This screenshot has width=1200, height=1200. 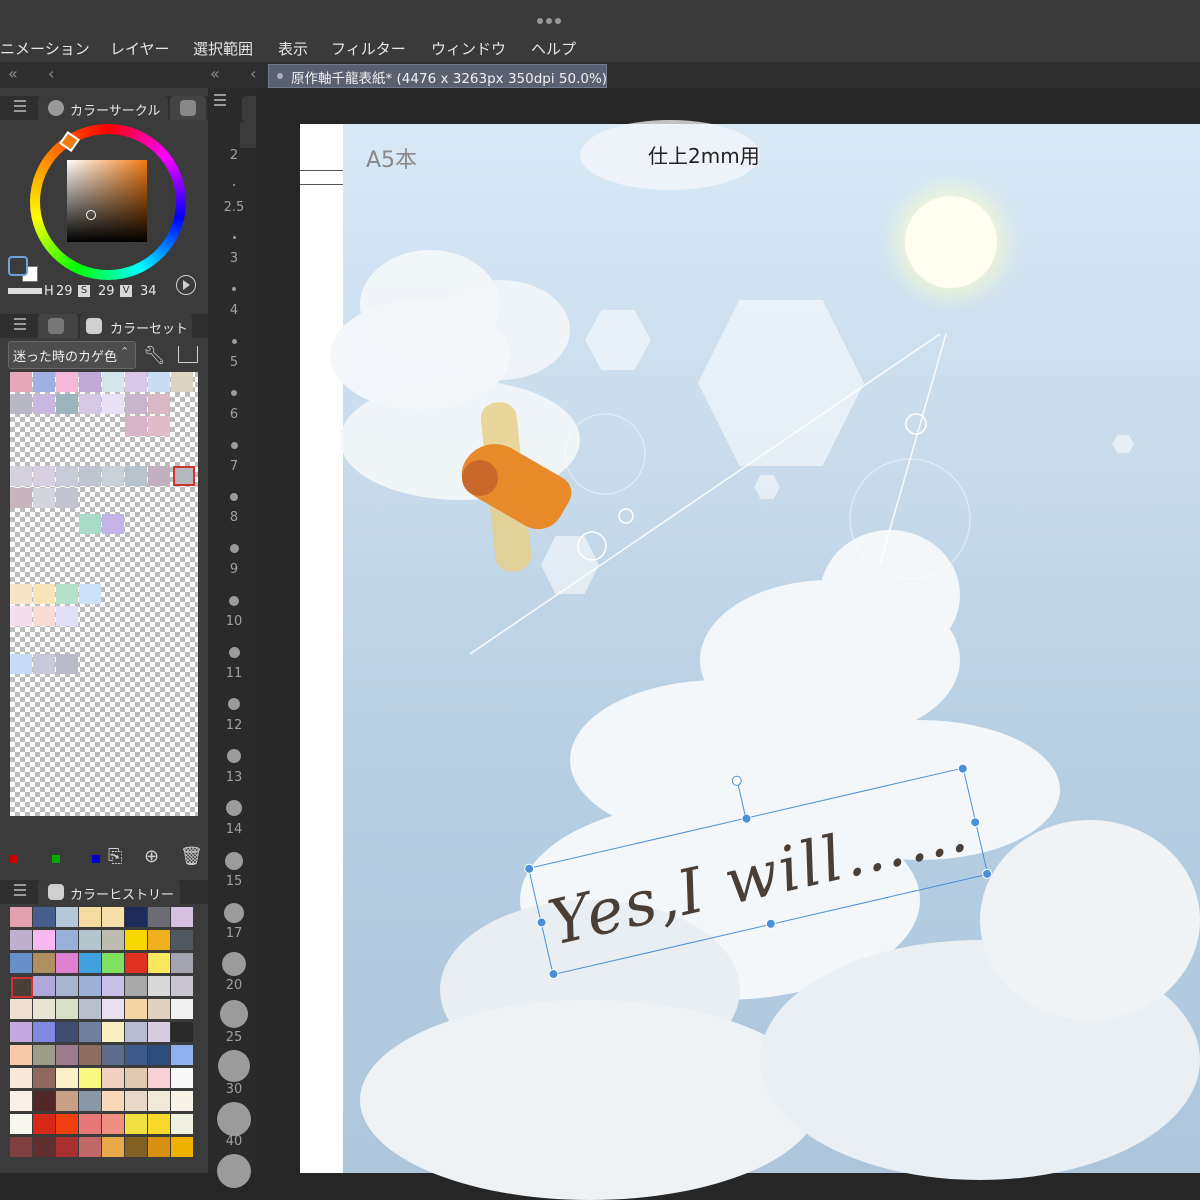 What do you see at coordinates (234, 466) in the screenshot?
I see `size-label: 7` at bounding box center [234, 466].